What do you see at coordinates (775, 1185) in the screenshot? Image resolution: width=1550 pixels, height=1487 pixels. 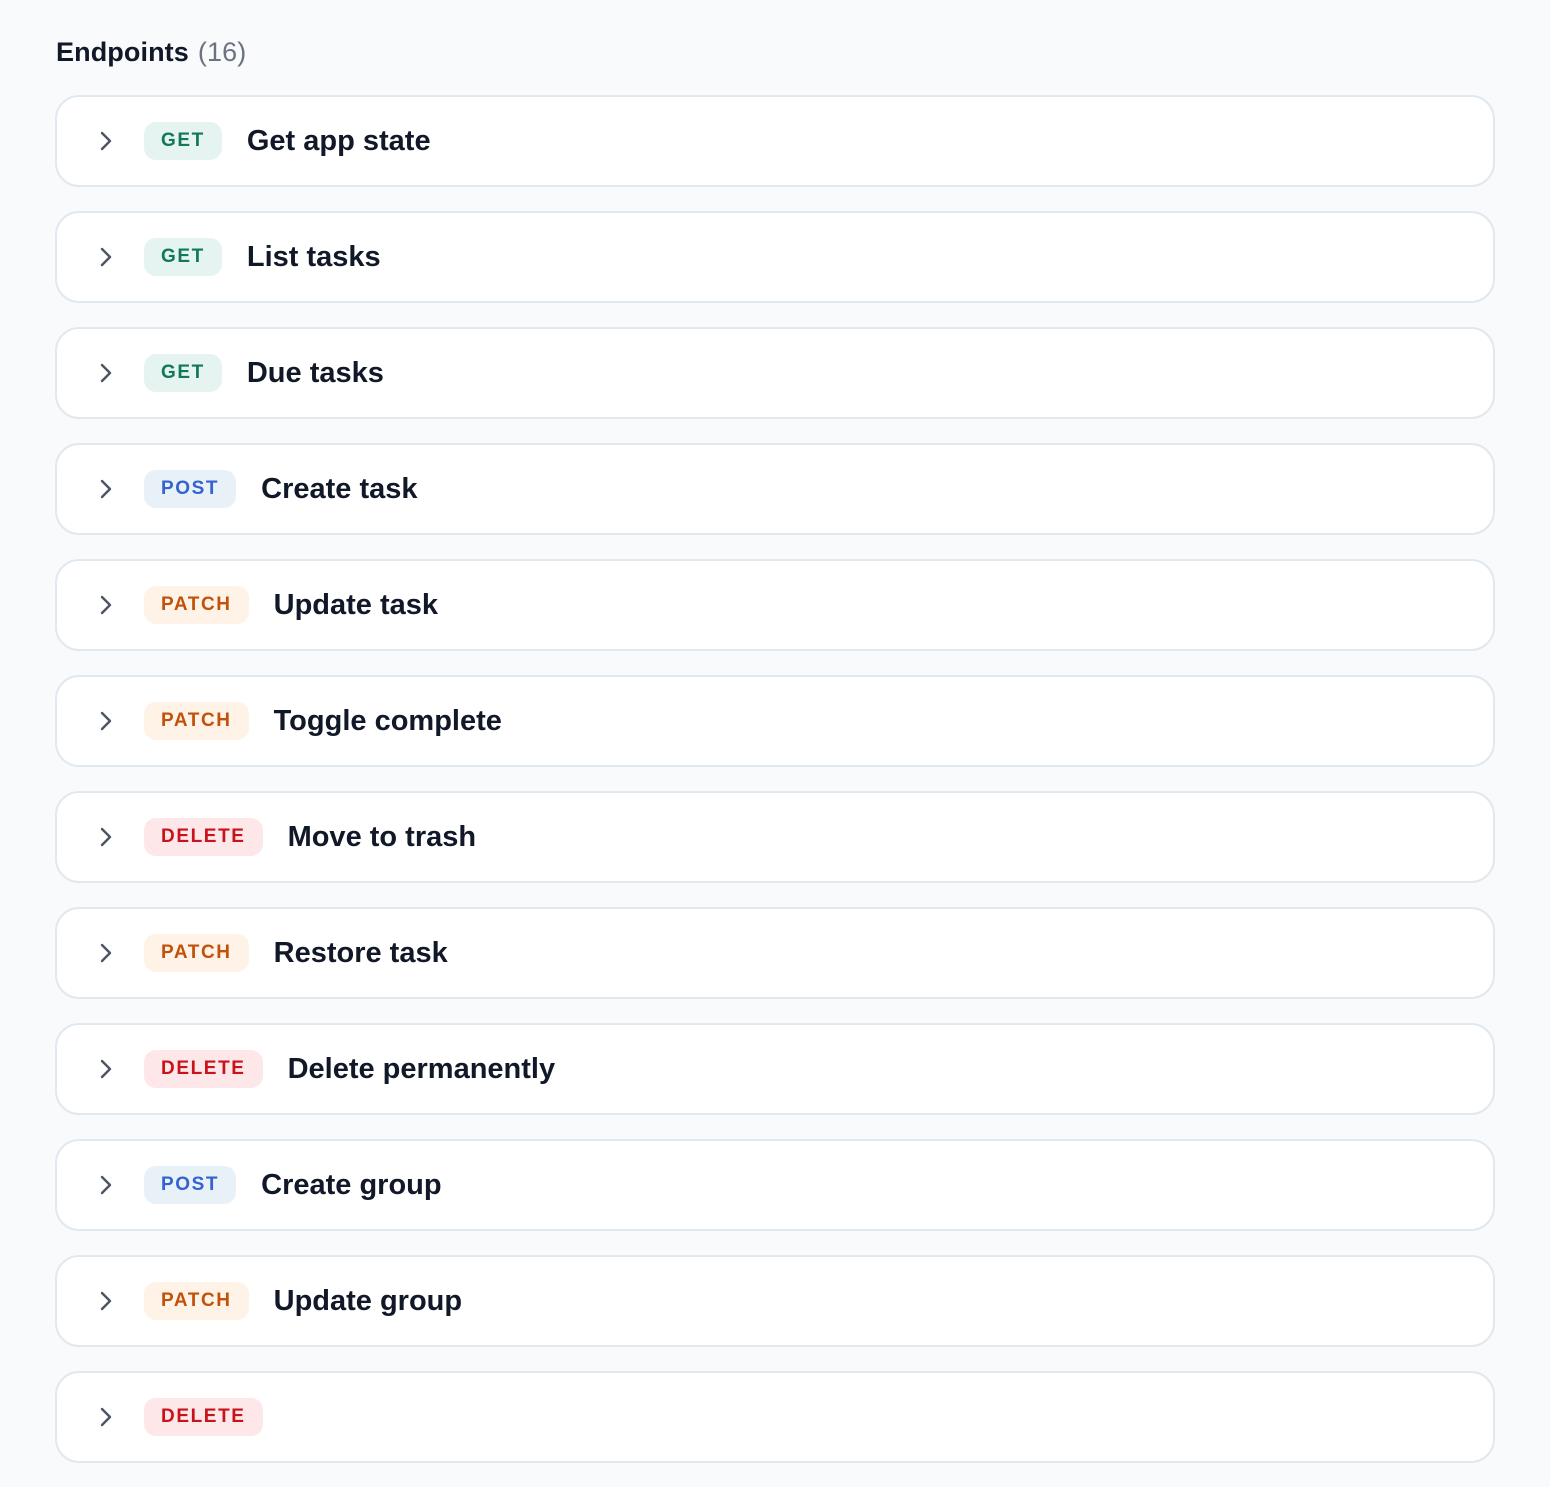 I see `endpoint-row: POST Create group` at bounding box center [775, 1185].